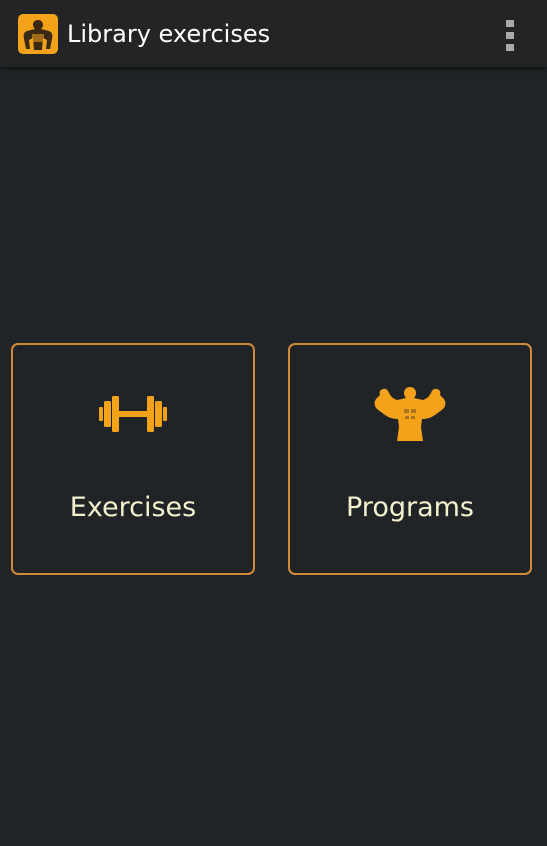 The width and height of the screenshot is (547, 846). Describe the element at coordinates (410, 507) in the screenshot. I see `programs-label: Programs` at that location.